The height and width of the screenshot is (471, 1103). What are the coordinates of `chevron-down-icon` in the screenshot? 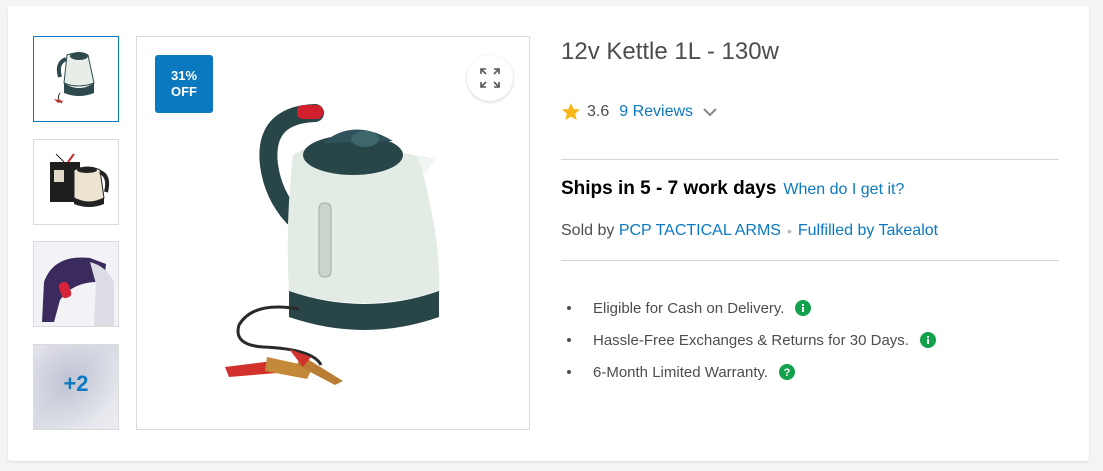 It's located at (710, 112).